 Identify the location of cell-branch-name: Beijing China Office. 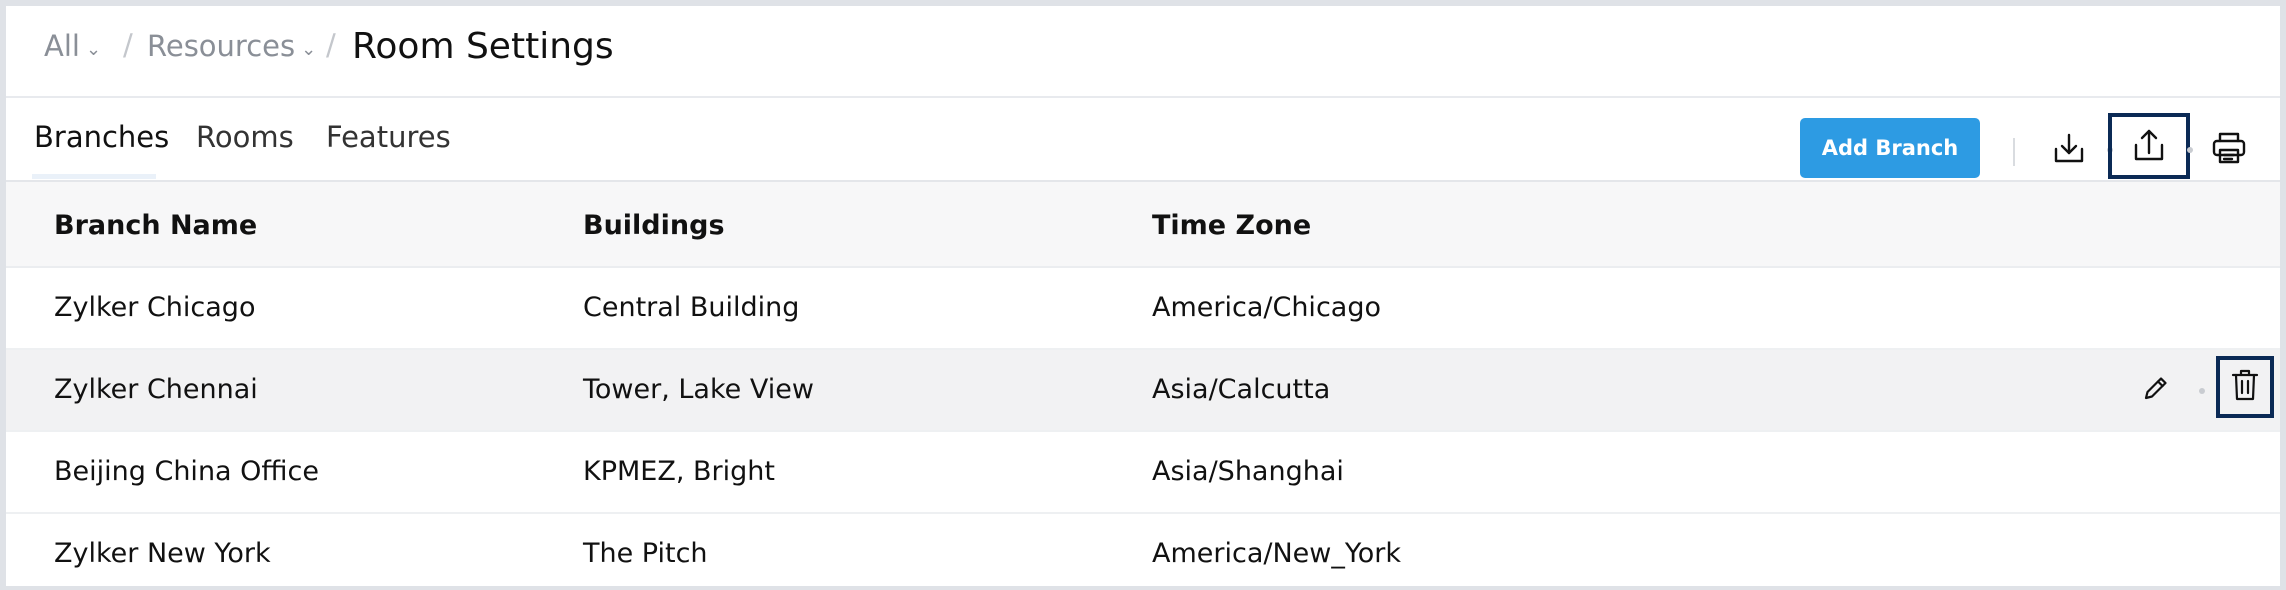
(186, 471).